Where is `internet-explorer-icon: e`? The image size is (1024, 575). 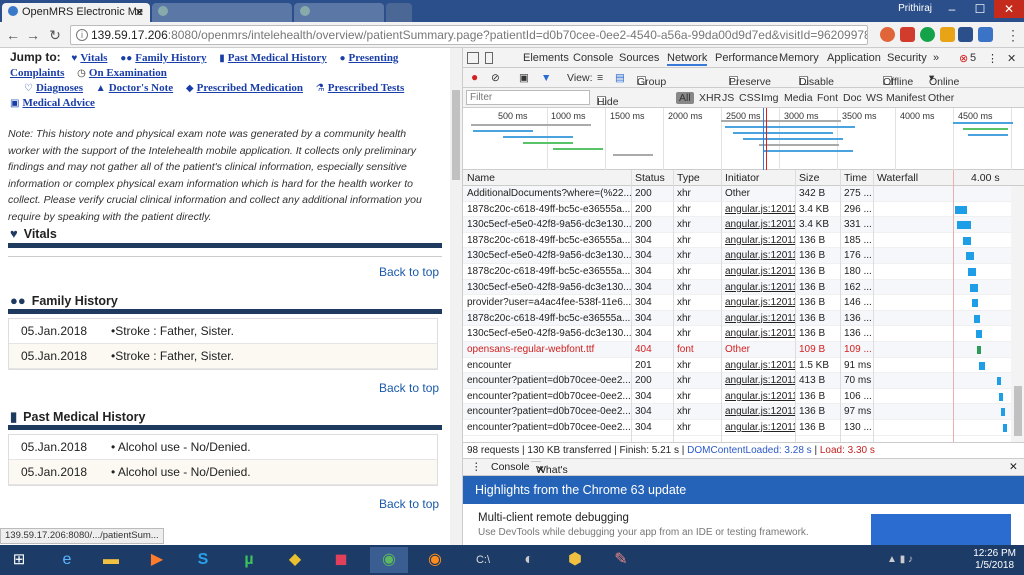 internet-explorer-icon: e is located at coordinates (67, 560).